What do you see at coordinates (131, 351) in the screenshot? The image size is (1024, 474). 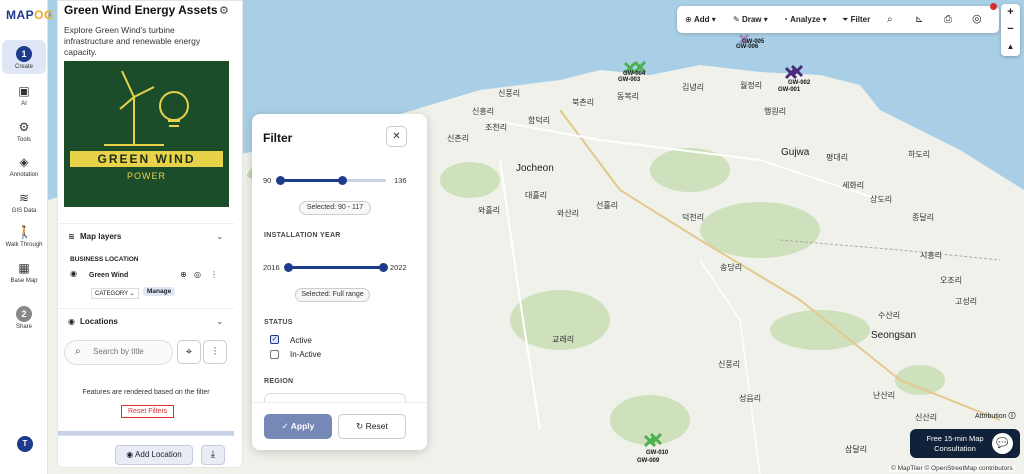 I see `search-input` at bounding box center [131, 351].